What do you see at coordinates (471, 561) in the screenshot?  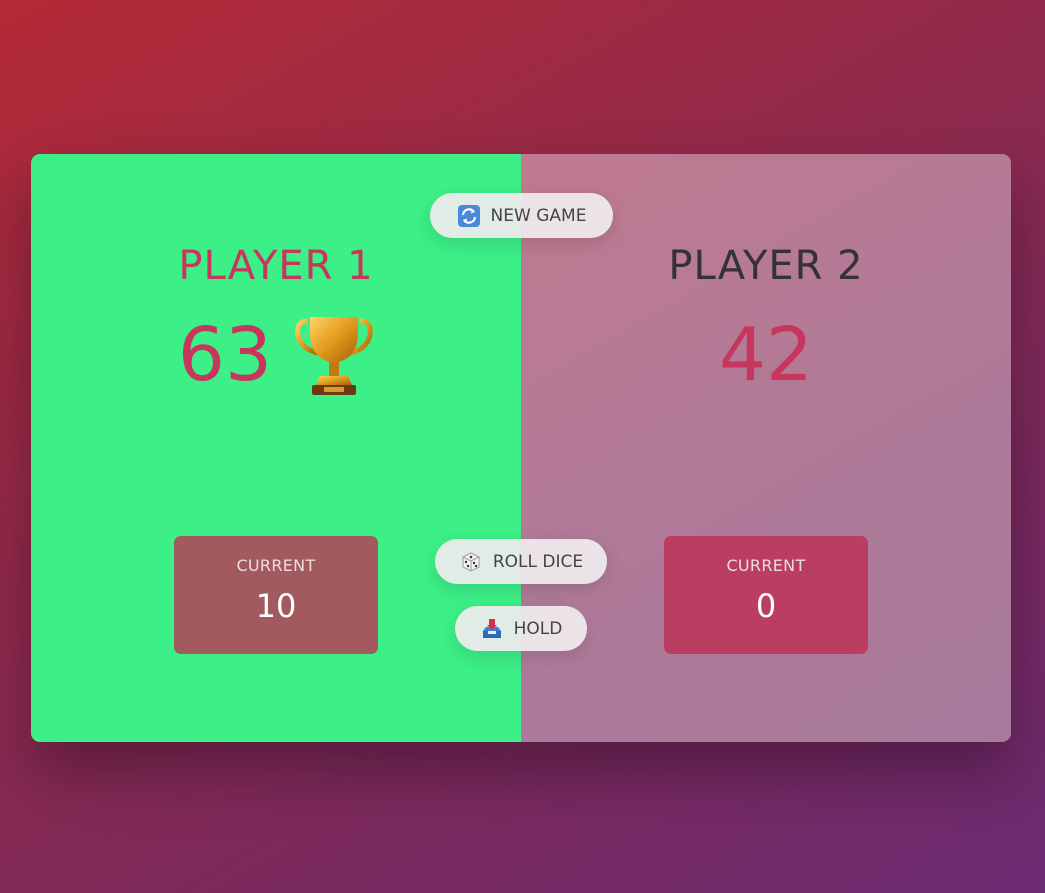 I see `dice-icon` at bounding box center [471, 561].